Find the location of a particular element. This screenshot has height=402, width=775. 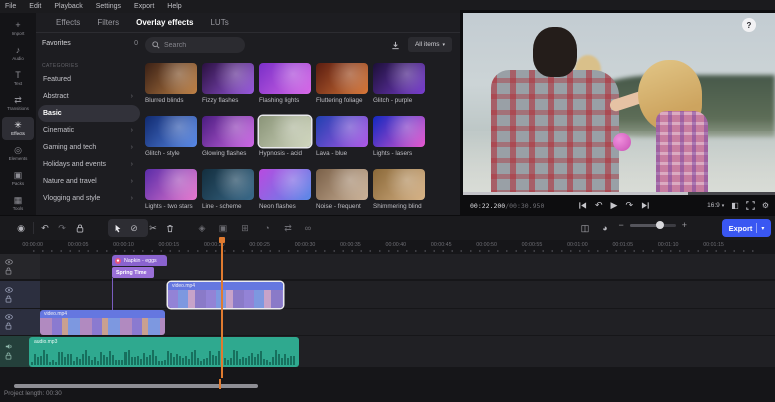

download-icon is located at coordinates (395, 45).